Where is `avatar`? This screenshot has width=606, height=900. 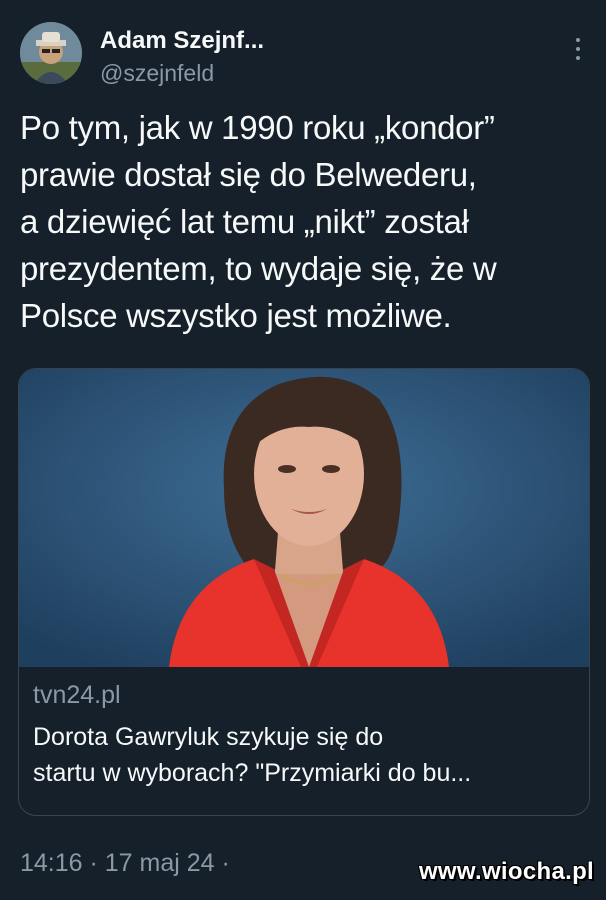 avatar is located at coordinates (51, 53).